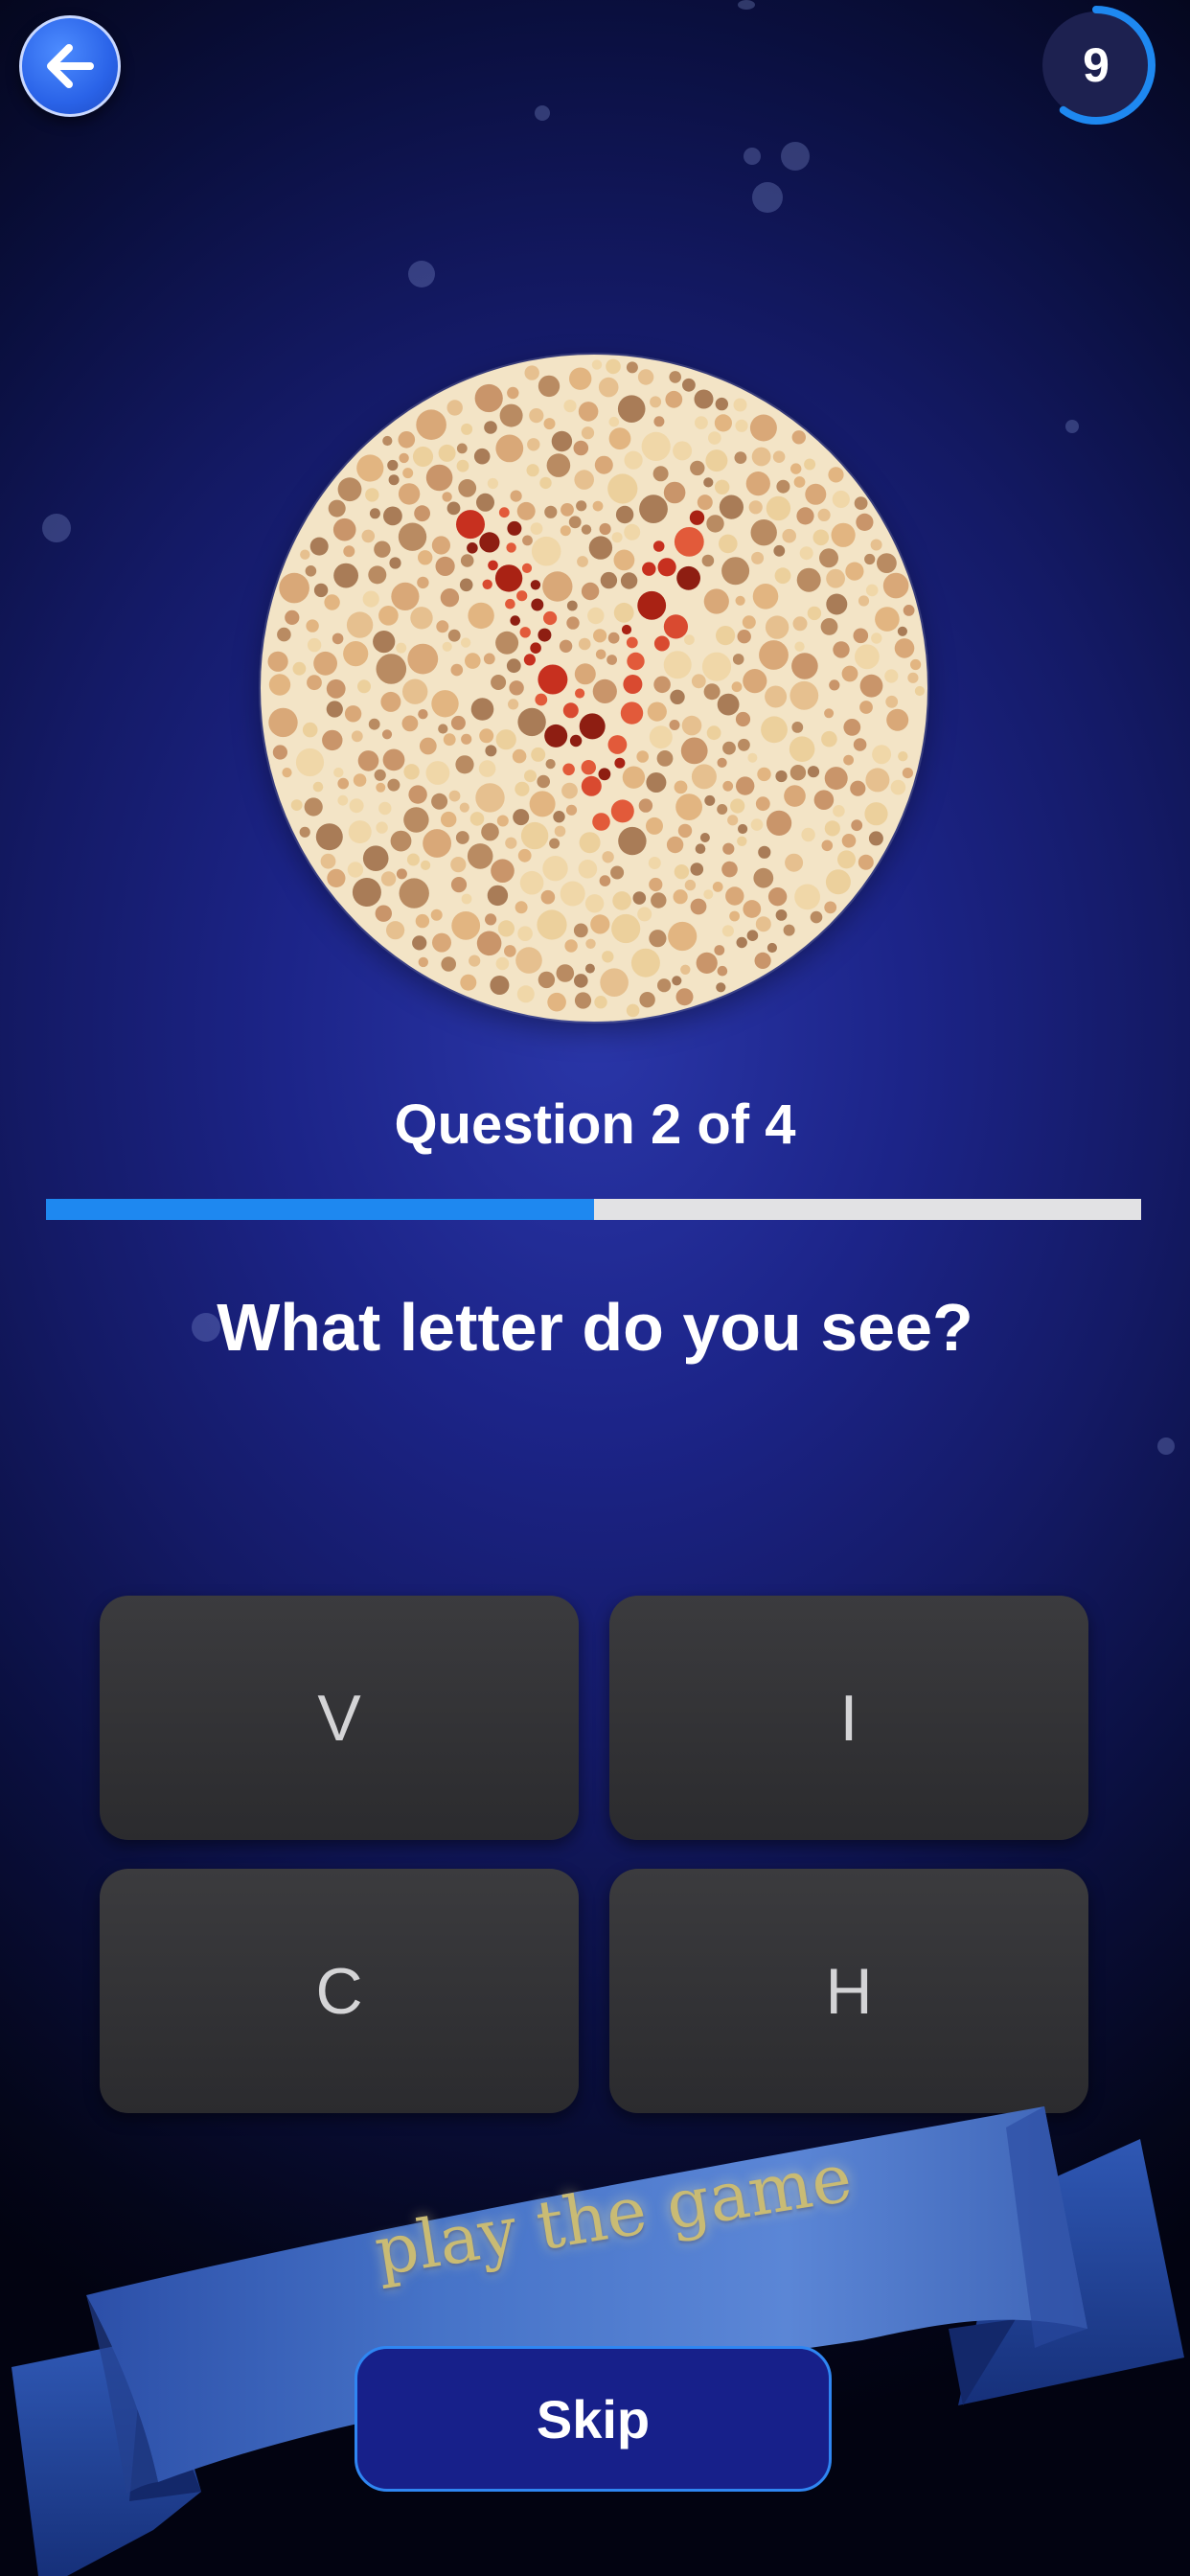 The height and width of the screenshot is (2576, 1190). Describe the element at coordinates (340, 1991) in the screenshot. I see `answer-option-c: C` at that location.